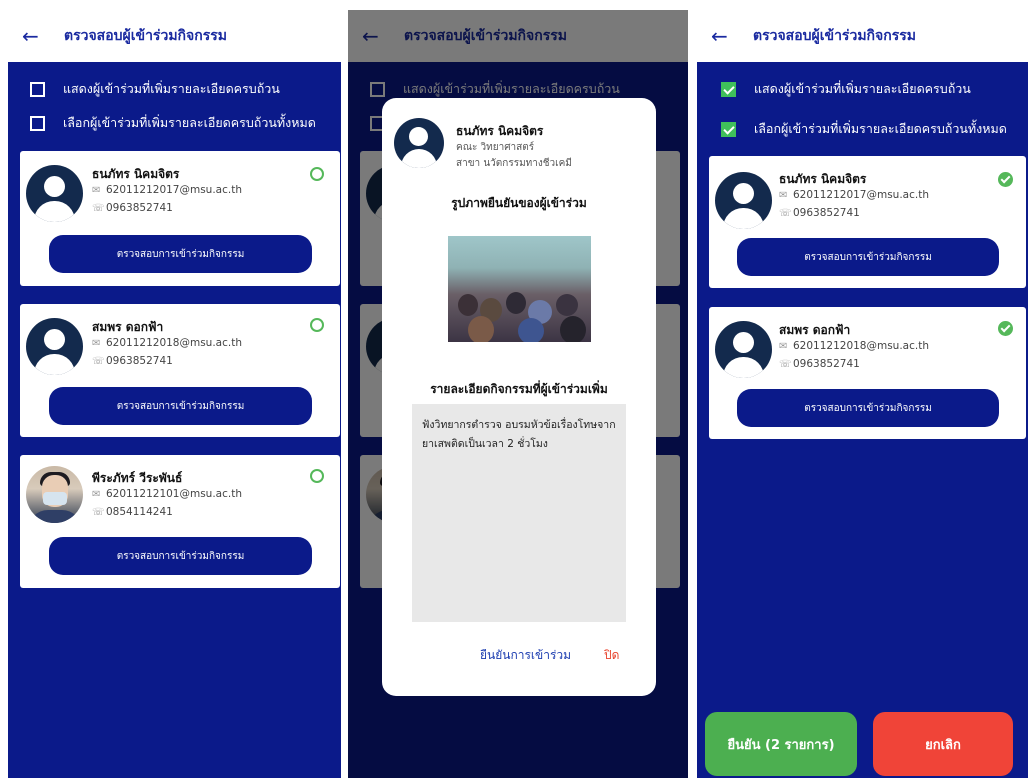 The width and height of the screenshot is (1028, 778). I want to click on dialog-participant-name: ธนภัทร นิคมจิตร, so click(500, 131).